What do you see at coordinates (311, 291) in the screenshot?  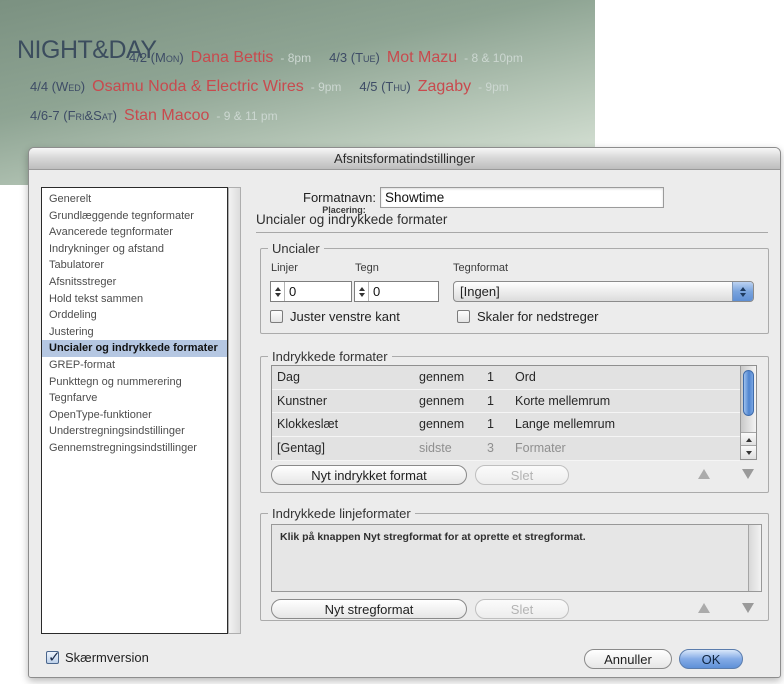 I see `lines-stepper: 0` at bounding box center [311, 291].